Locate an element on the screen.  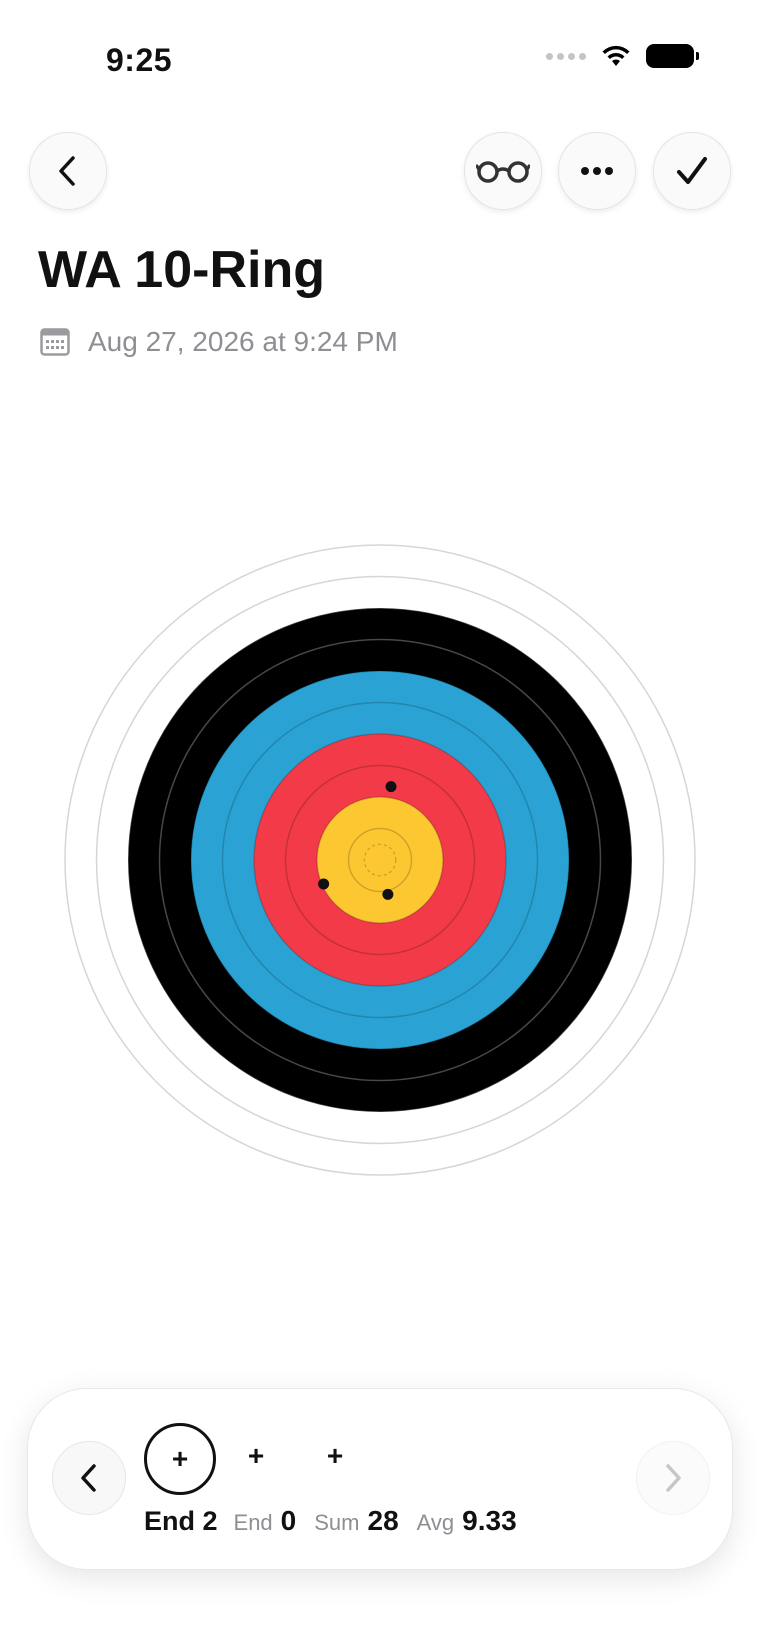
end-label: End is located at coordinates (253, 1522).